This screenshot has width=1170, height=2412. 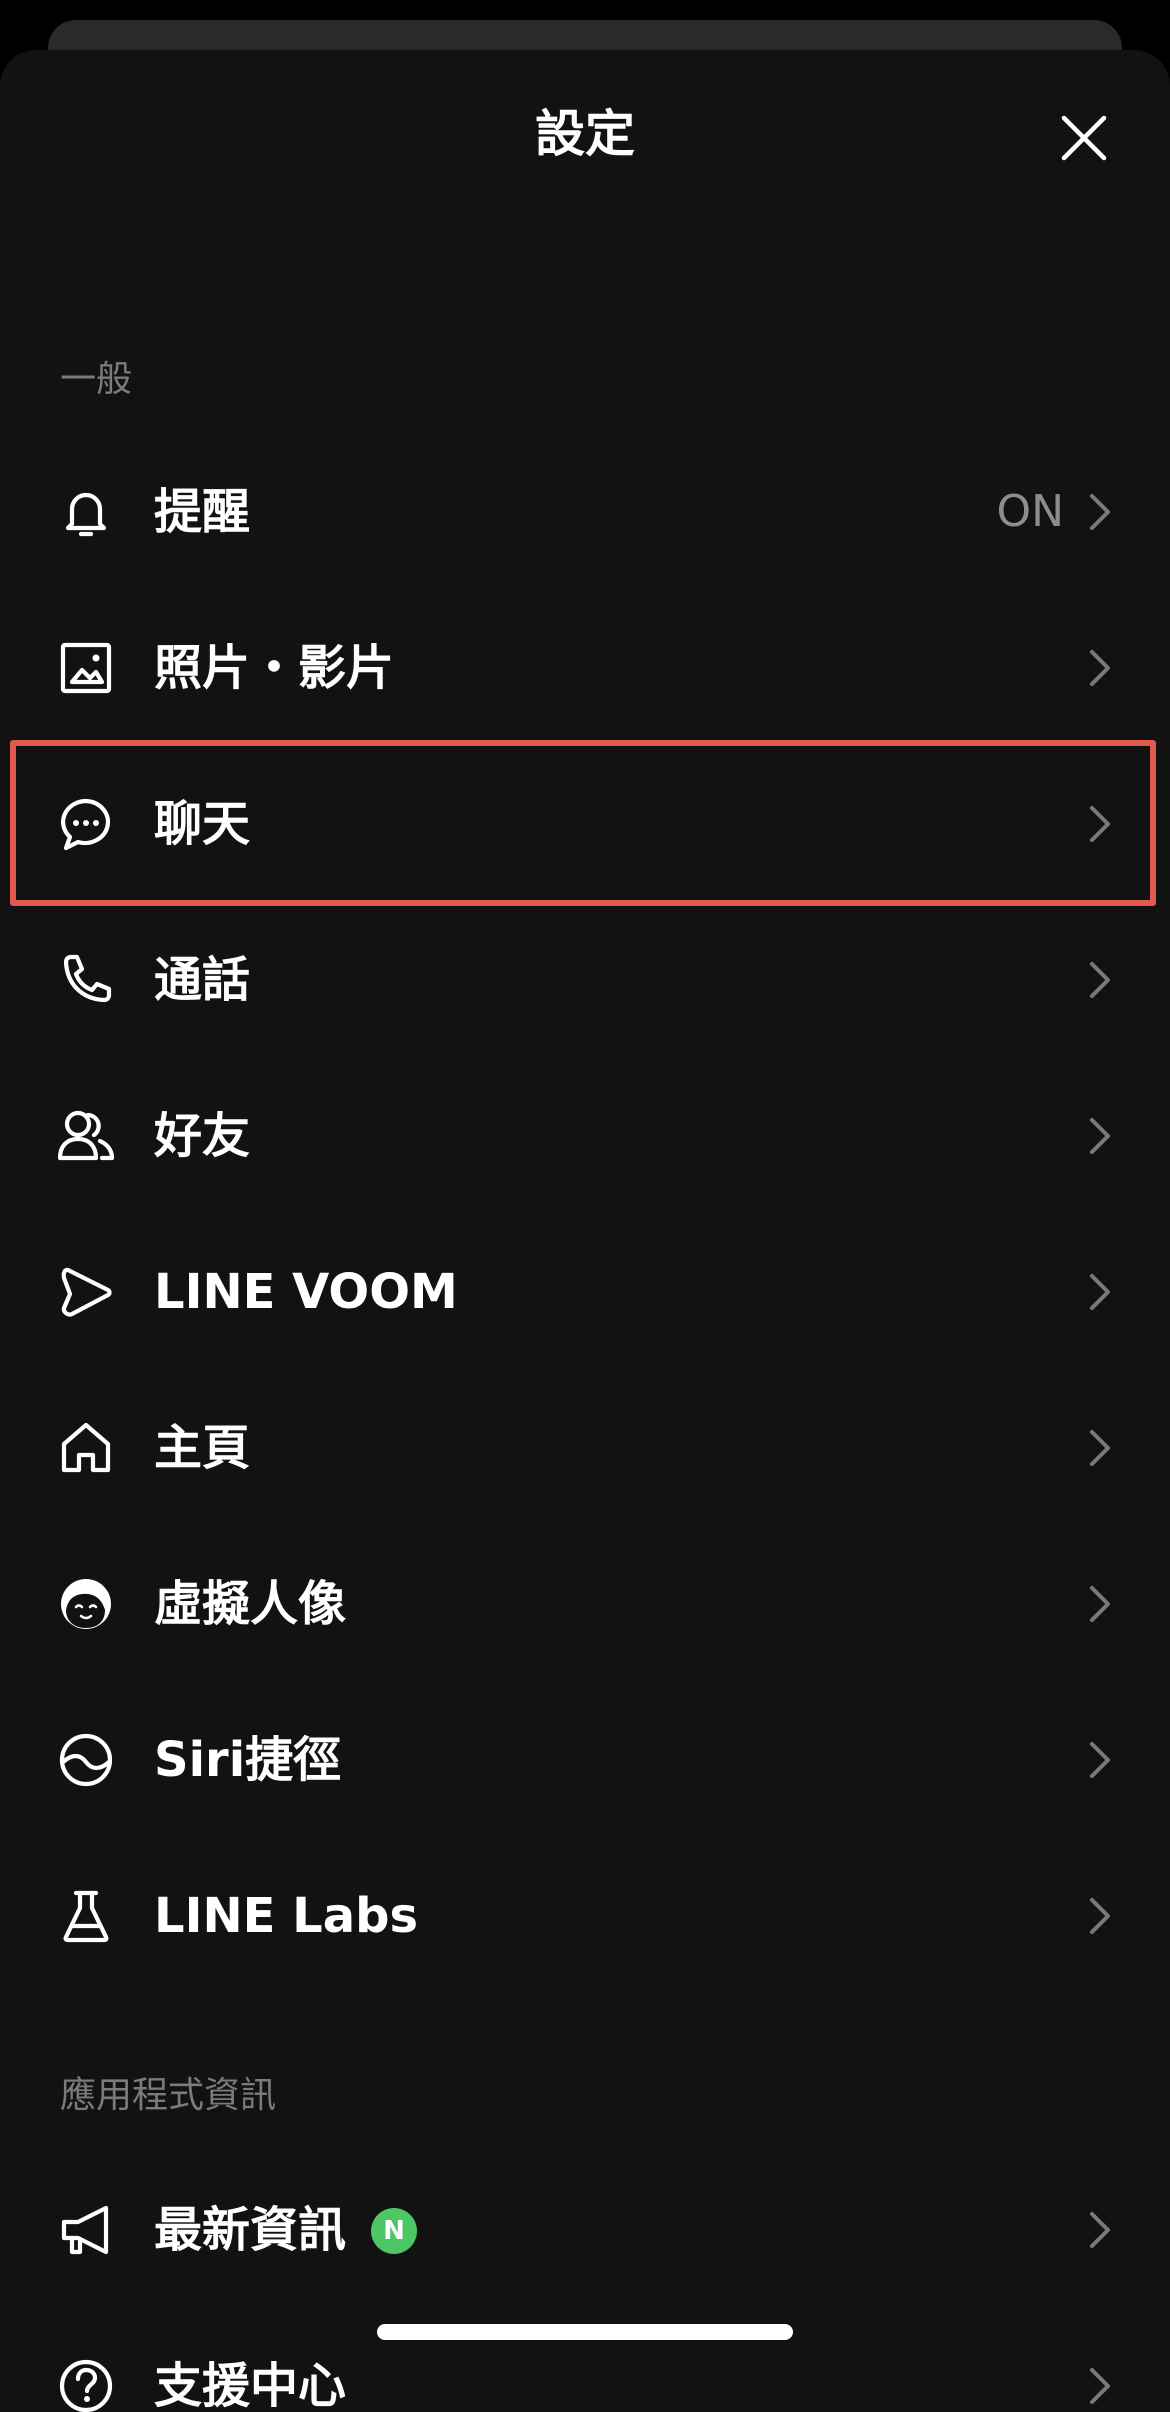 What do you see at coordinates (86, 1447) in the screenshot?
I see `home-icon` at bounding box center [86, 1447].